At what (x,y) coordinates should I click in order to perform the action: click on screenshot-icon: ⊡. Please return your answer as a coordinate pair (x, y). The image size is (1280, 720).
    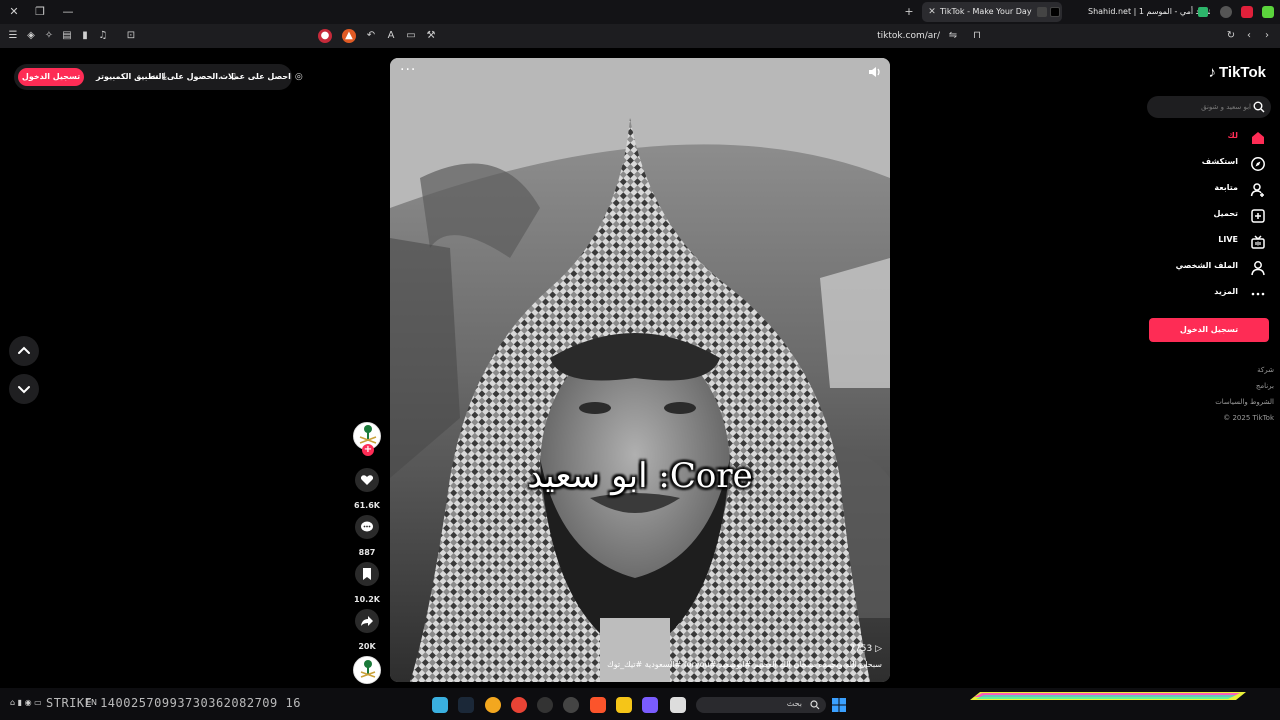
    Looking at the image, I should click on (131, 36).